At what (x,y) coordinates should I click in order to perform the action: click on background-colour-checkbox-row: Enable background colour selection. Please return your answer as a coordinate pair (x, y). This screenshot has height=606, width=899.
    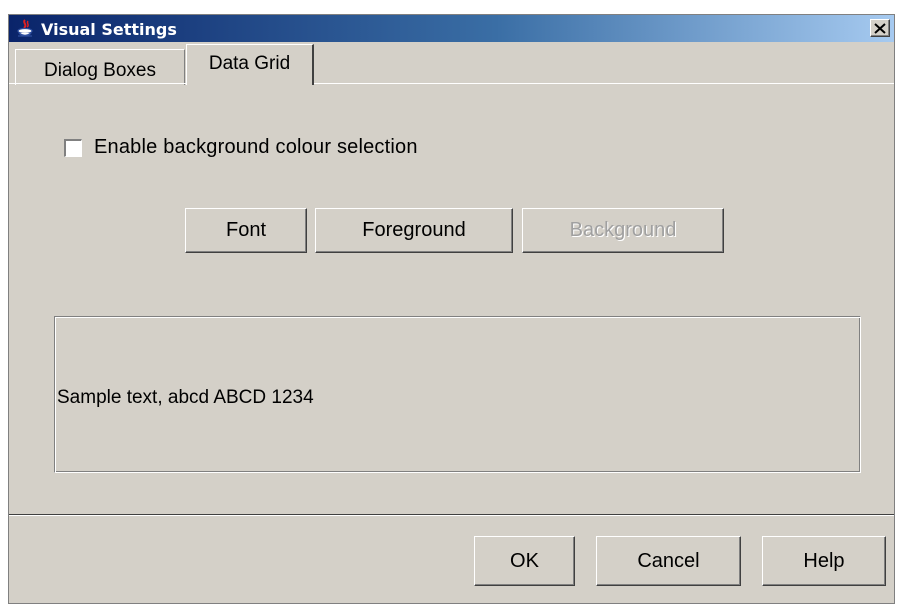
    Looking at the image, I should click on (241, 147).